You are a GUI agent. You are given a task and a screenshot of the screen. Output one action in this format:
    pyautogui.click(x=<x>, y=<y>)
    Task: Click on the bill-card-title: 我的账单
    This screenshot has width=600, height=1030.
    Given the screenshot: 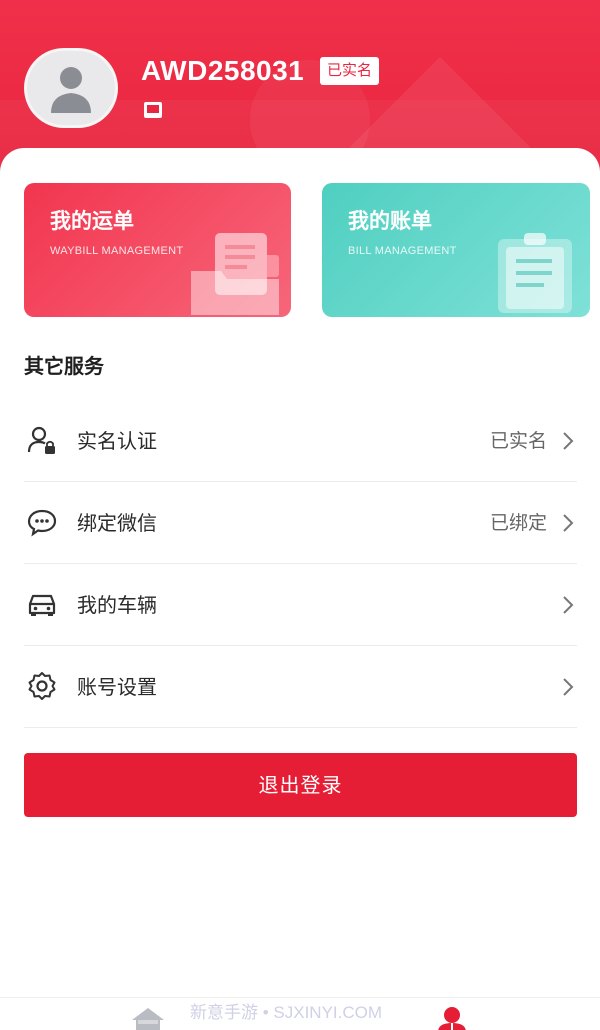 What is the action you would take?
    pyautogui.click(x=390, y=221)
    